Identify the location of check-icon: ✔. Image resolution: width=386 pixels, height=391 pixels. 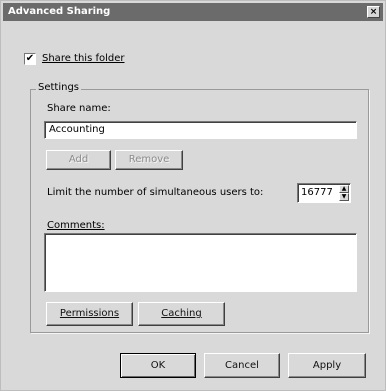
(30, 58).